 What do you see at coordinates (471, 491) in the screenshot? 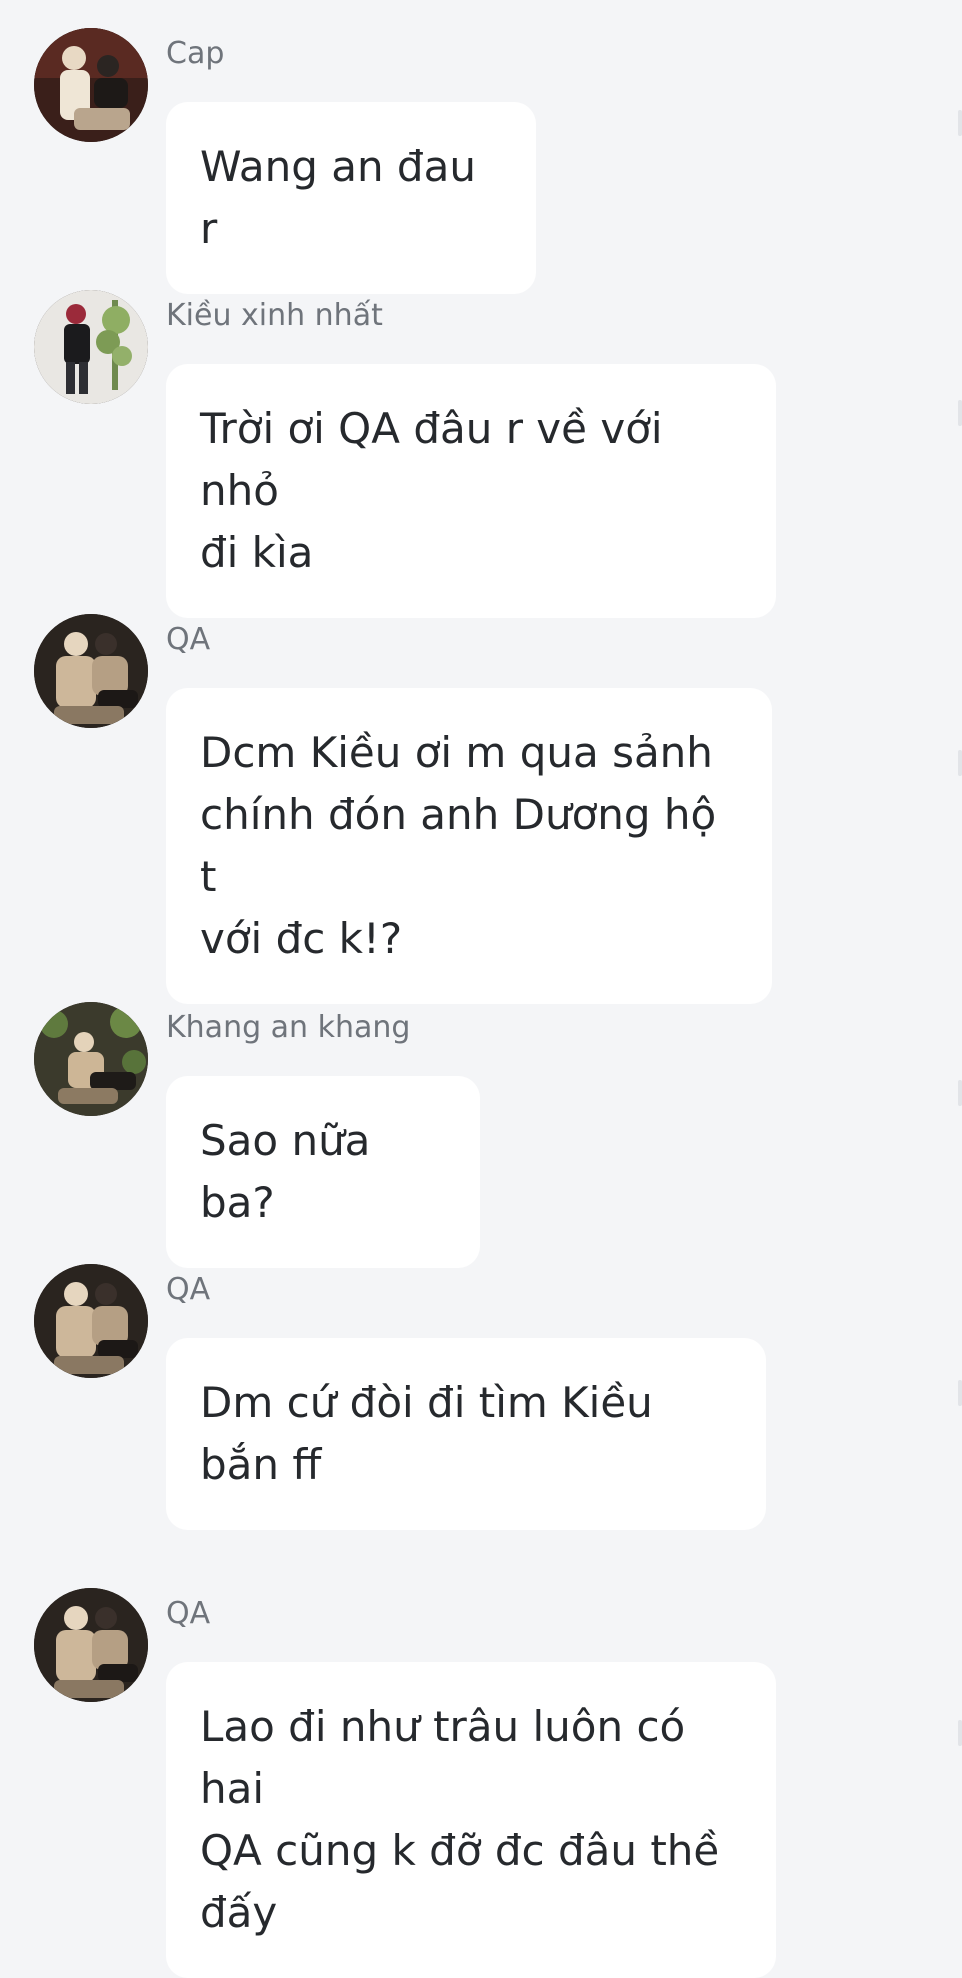
I see `message-bubble: Trời ơi QA đâu r về với nhỏ đi kìa` at bounding box center [471, 491].